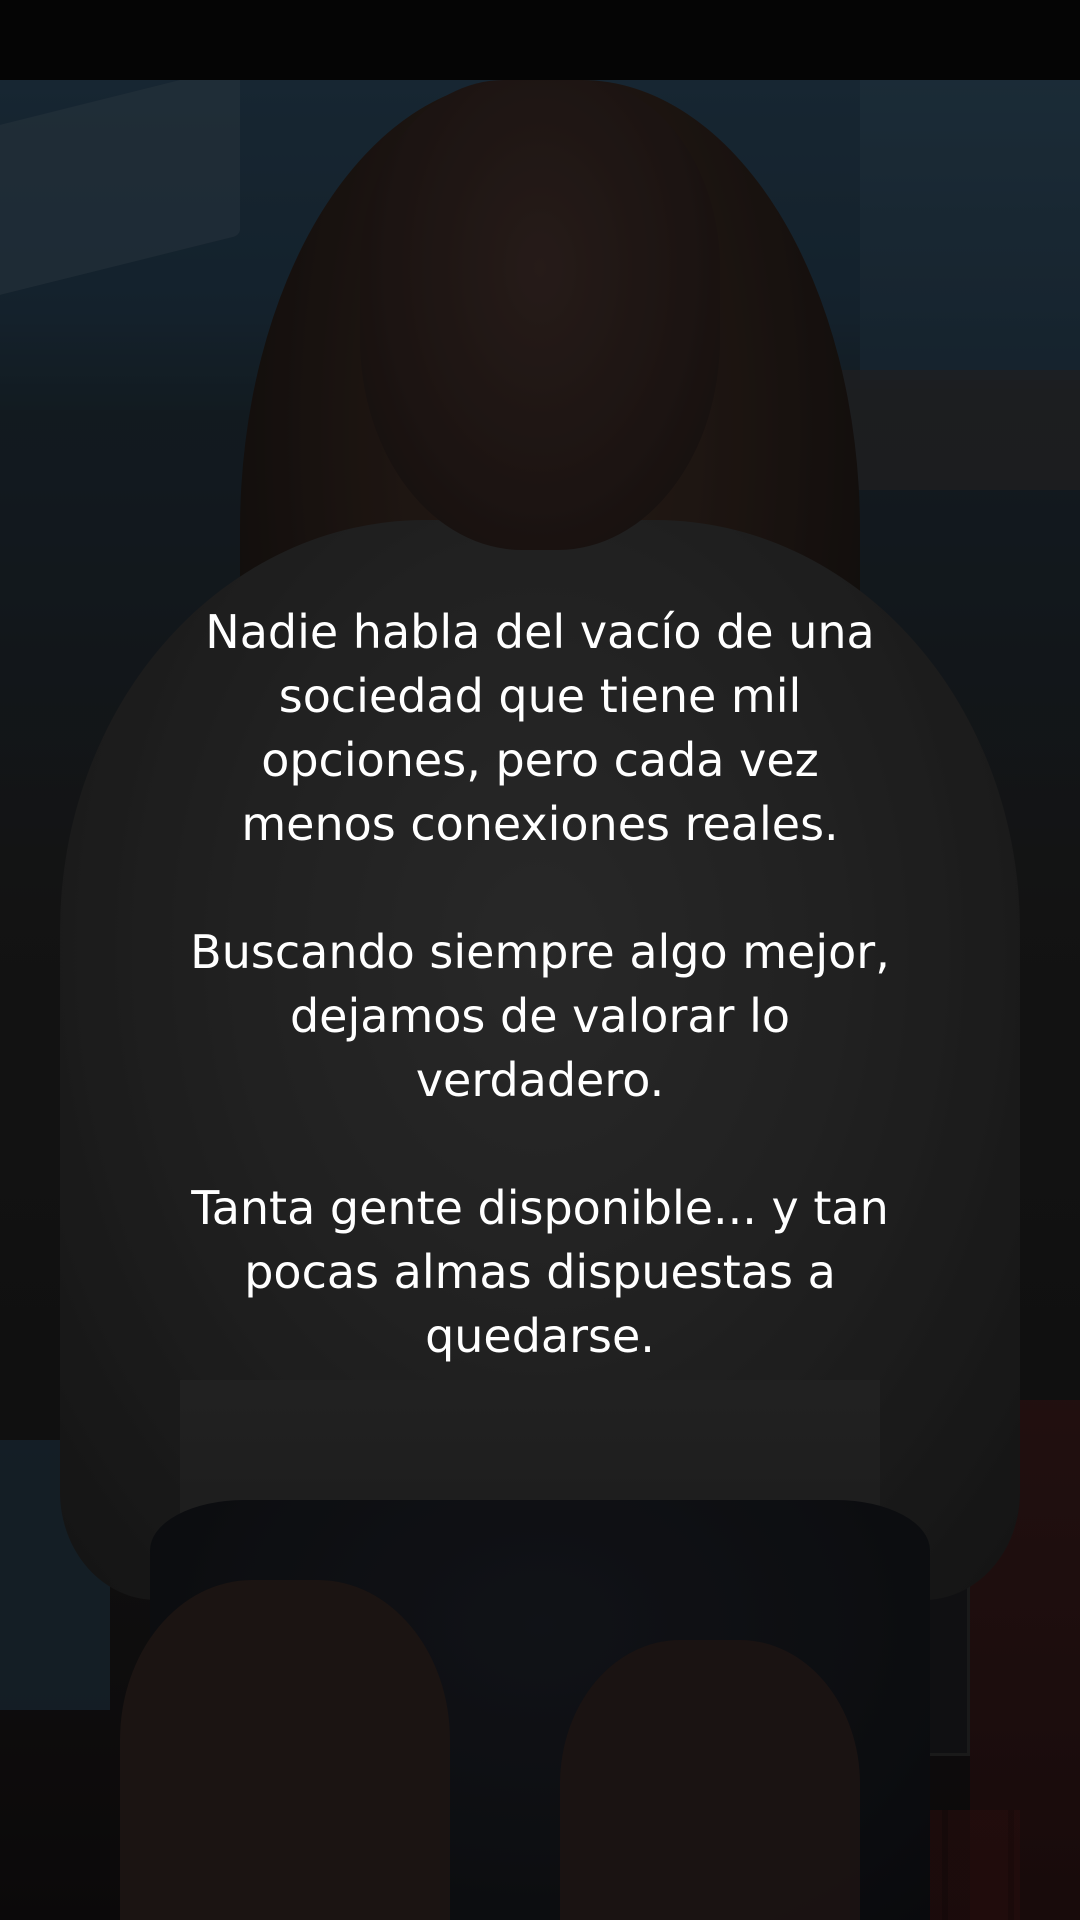 This screenshot has width=1080, height=1920. I want to click on caption-line: Tanta gente disponible... y tan, so click(540, 1208).